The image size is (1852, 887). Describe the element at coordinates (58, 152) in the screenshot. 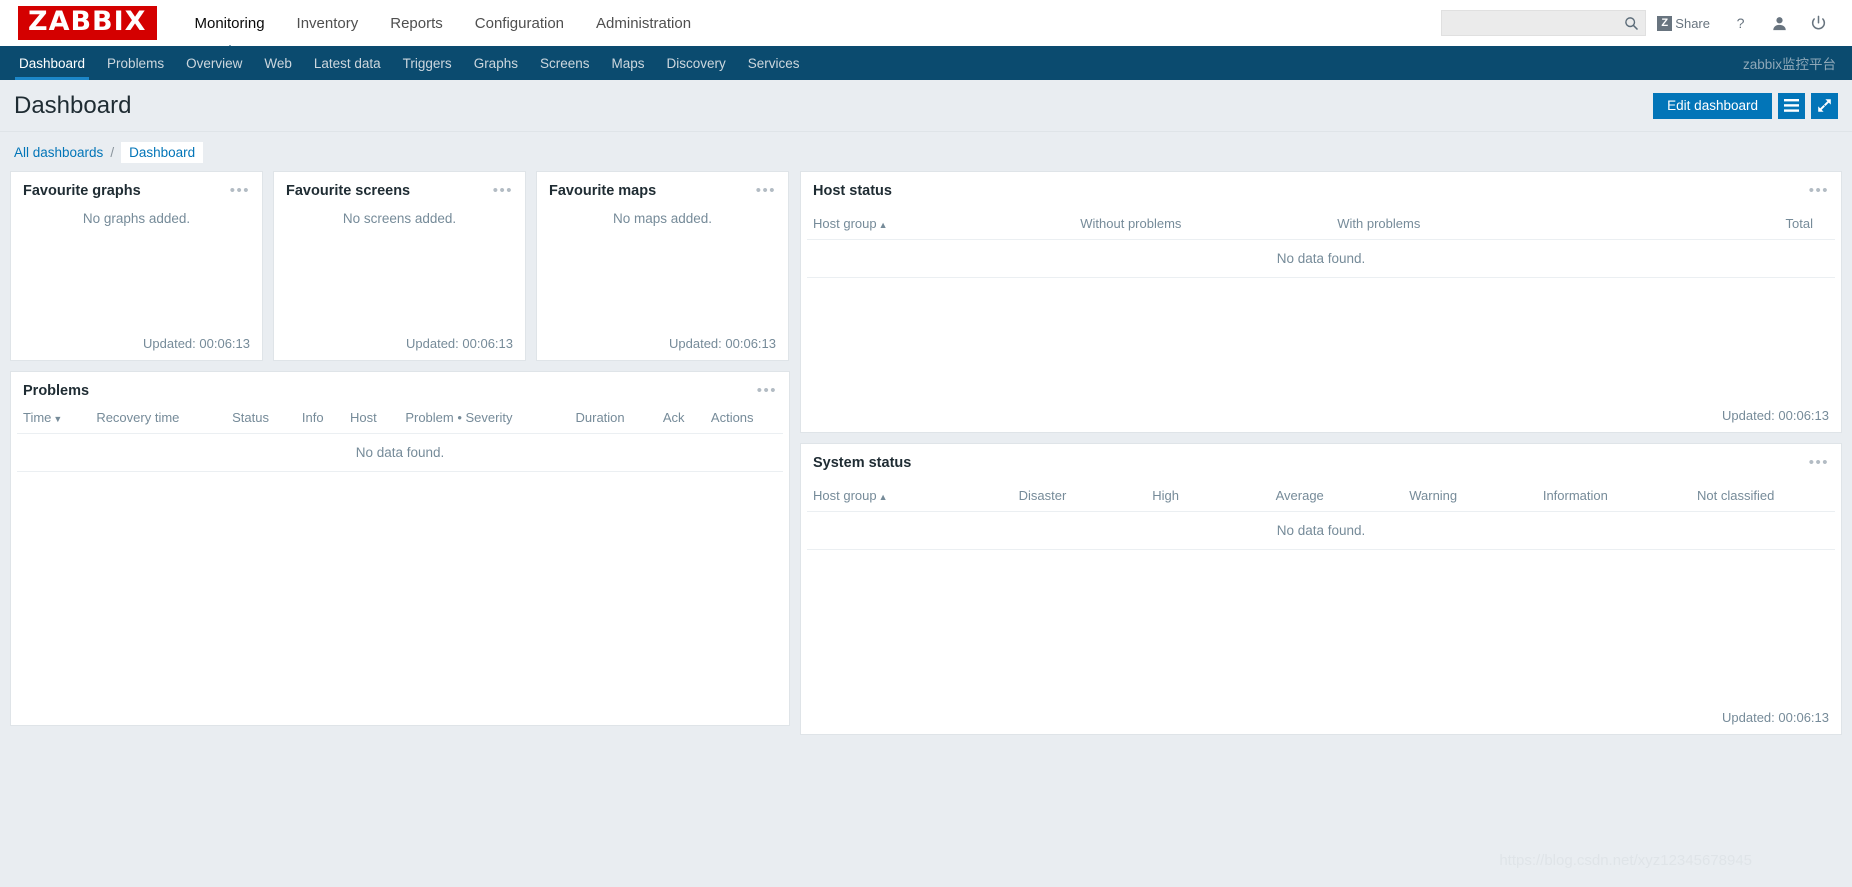

I see `breadcrumb-all-dashboards: All dashboards` at that location.